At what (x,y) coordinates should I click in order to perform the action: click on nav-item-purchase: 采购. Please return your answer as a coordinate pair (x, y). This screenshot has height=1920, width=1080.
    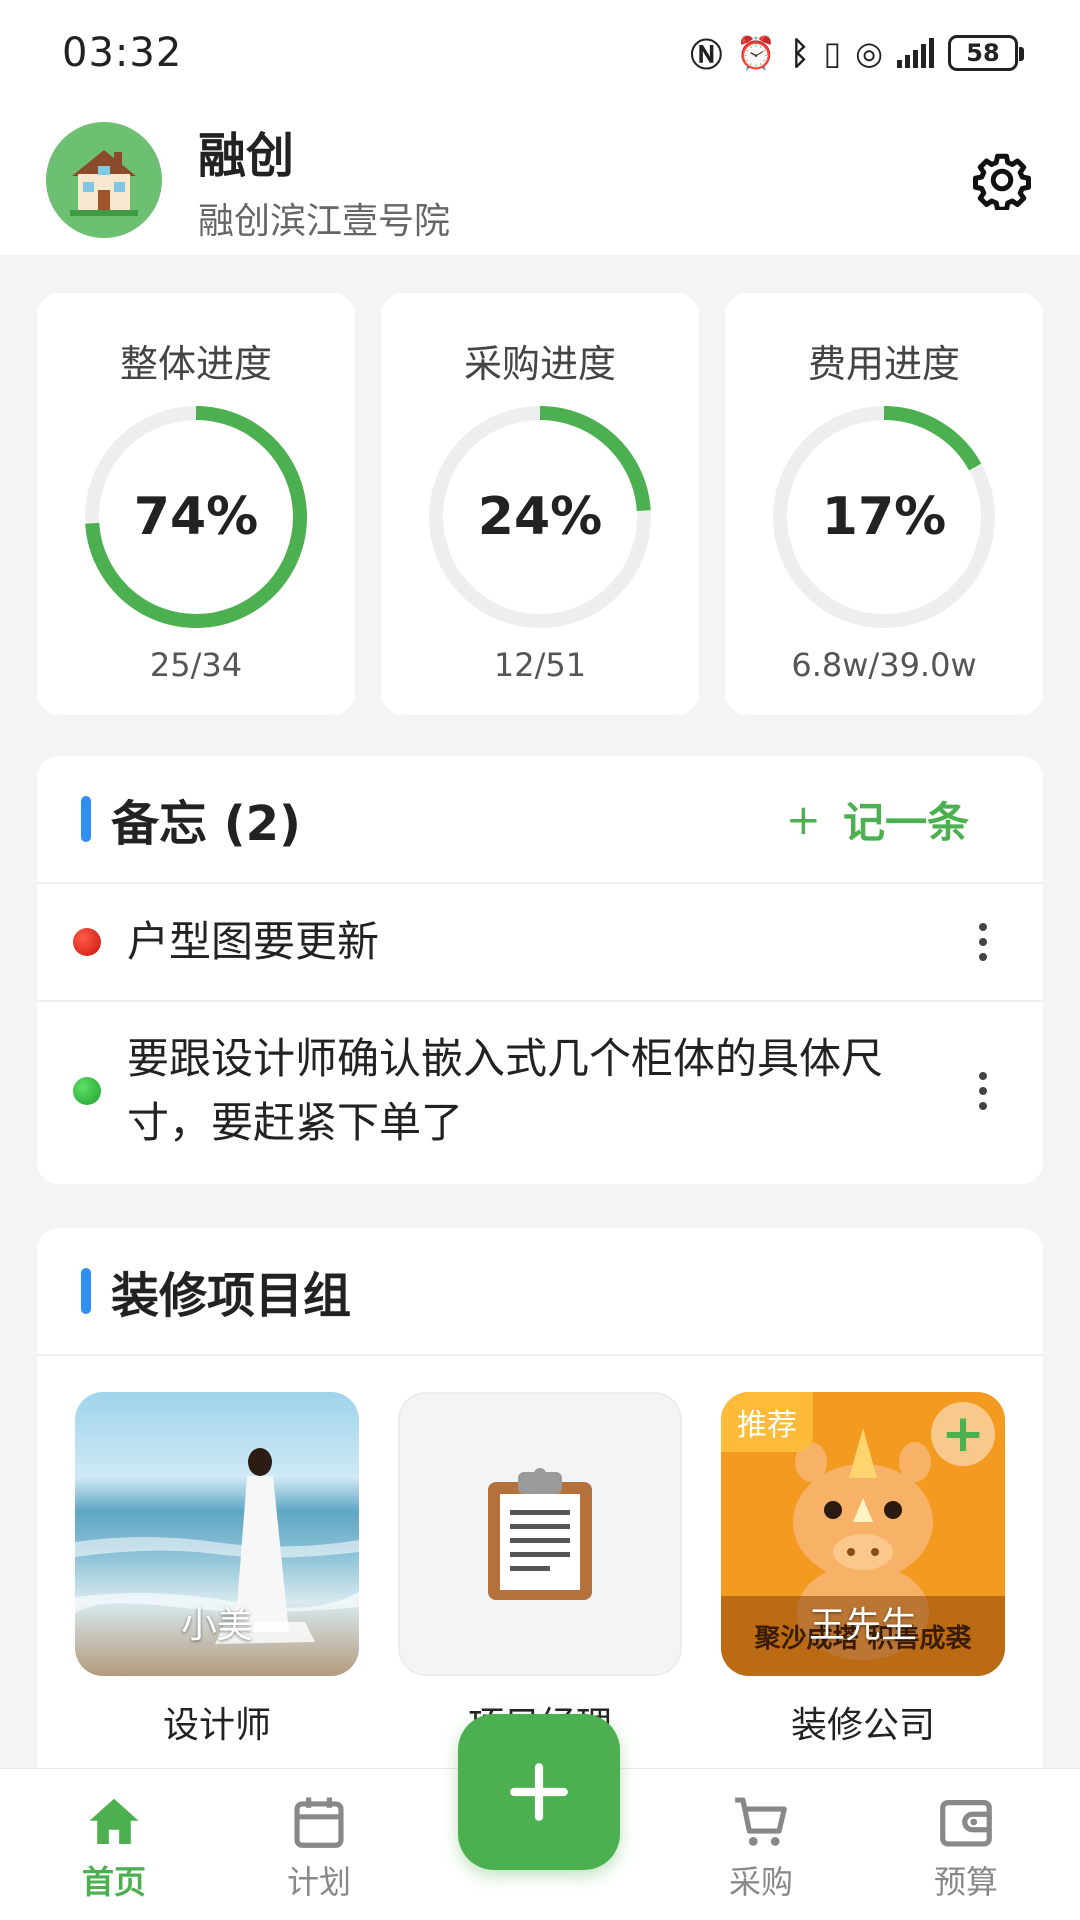
    Looking at the image, I should click on (761, 1844).